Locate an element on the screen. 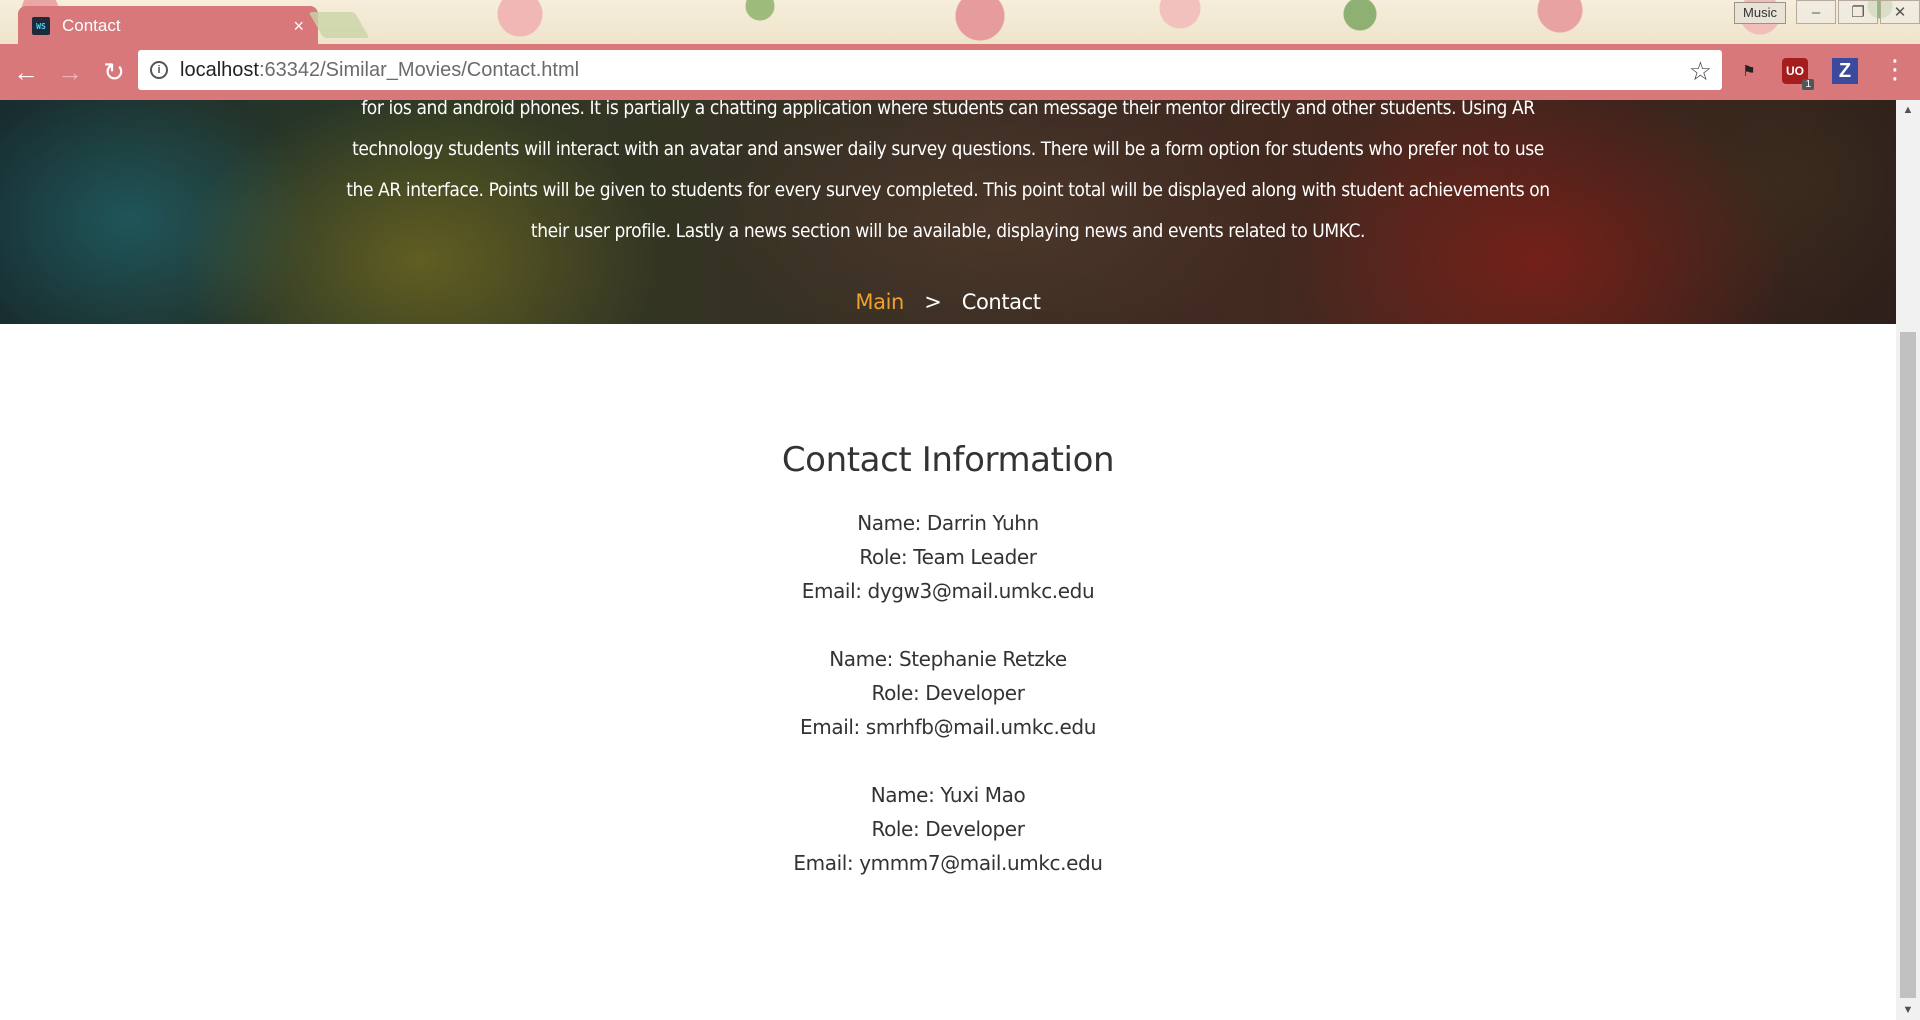 Image resolution: width=1920 pixels, height=1020 pixels. breadcrumb: Main > Contact is located at coordinates (948, 302).